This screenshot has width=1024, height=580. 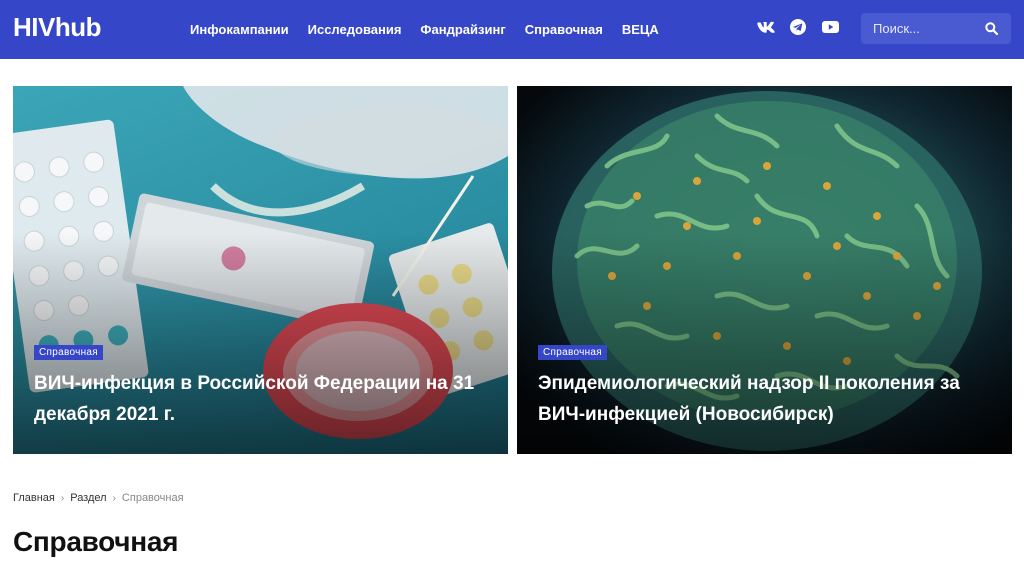 What do you see at coordinates (152, 498) in the screenshot?
I see `breadcrumb-current: Справочная` at bounding box center [152, 498].